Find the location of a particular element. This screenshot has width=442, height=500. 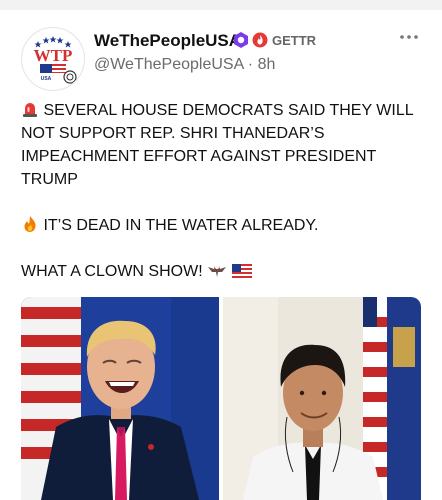

fire-icon is located at coordinates (30, 224).